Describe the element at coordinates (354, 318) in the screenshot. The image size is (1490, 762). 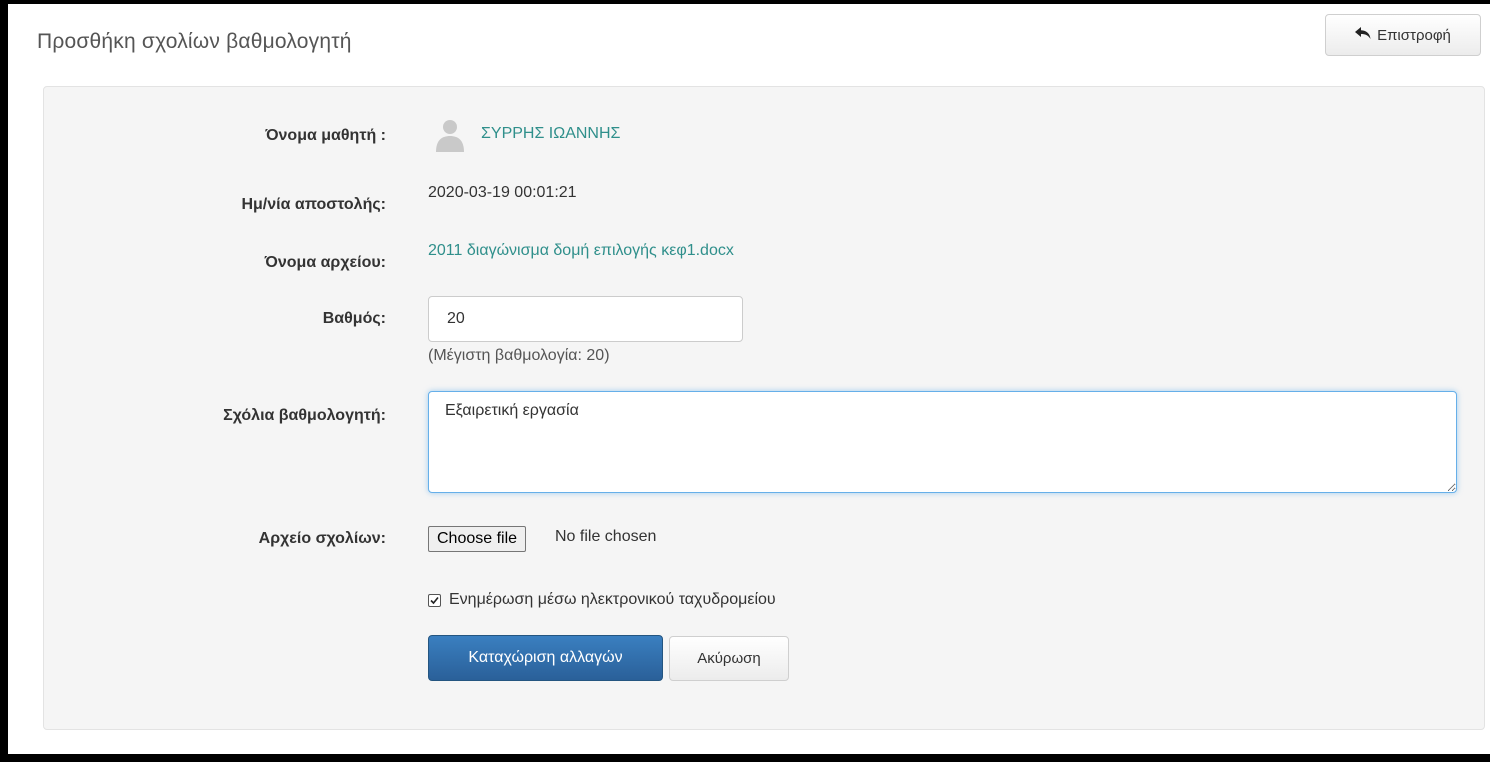
I see `grade-label: Βαθμός:` at that location.